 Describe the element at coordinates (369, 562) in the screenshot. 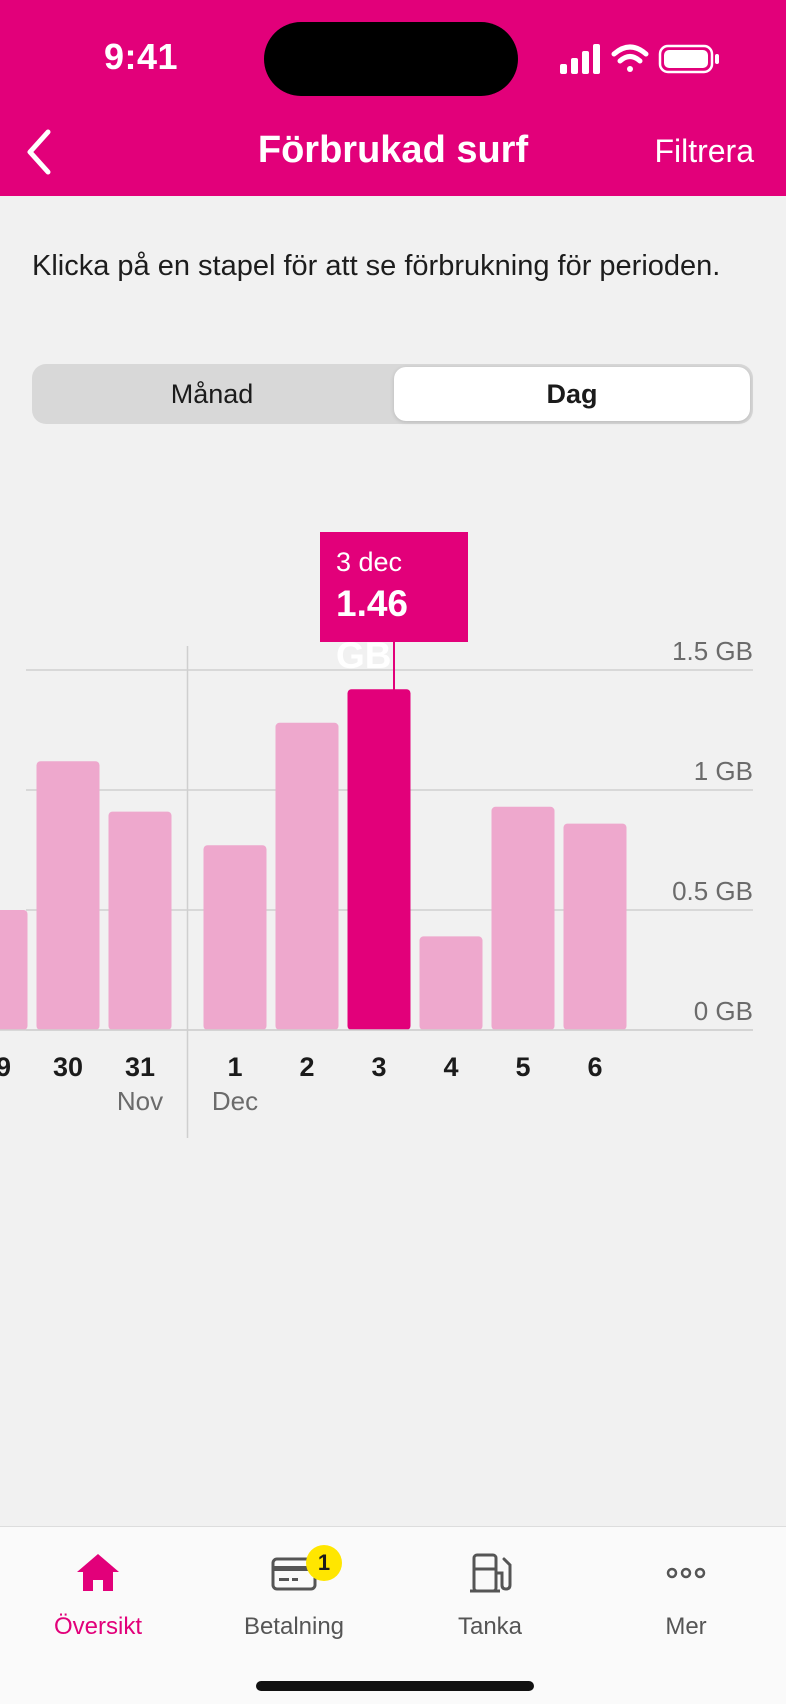

I see `tooltip-date: 3 dec` at that location.